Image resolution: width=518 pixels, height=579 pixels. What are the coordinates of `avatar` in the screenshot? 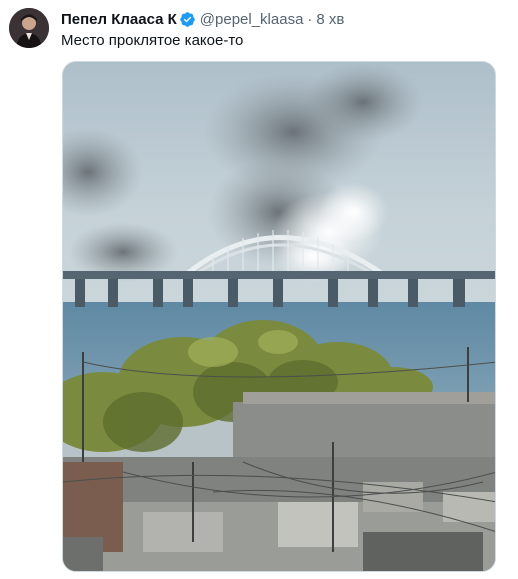 It's located at (29, 28).